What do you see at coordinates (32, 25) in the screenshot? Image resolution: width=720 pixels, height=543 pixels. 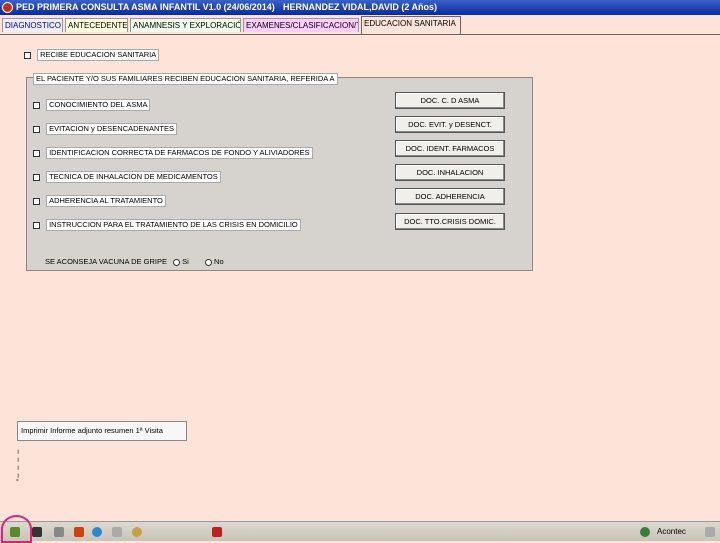 I see `tab-diagnostico: DIAGNOSTICO` at bounding box center [32, 25].